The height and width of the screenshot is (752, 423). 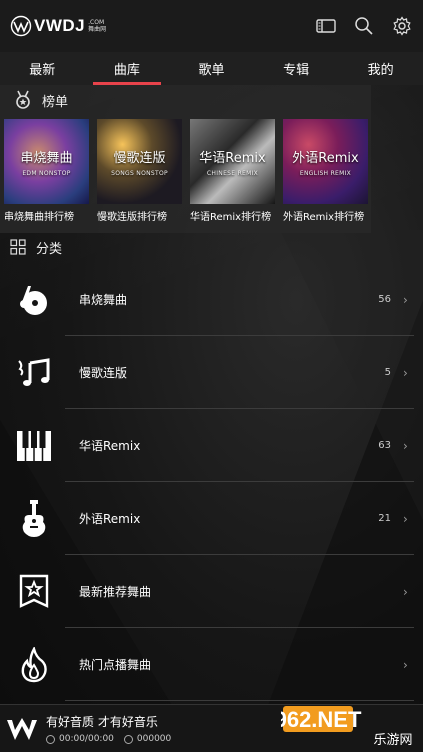 I want to click on tab-label: 歌单, so click(x=211, y=70).